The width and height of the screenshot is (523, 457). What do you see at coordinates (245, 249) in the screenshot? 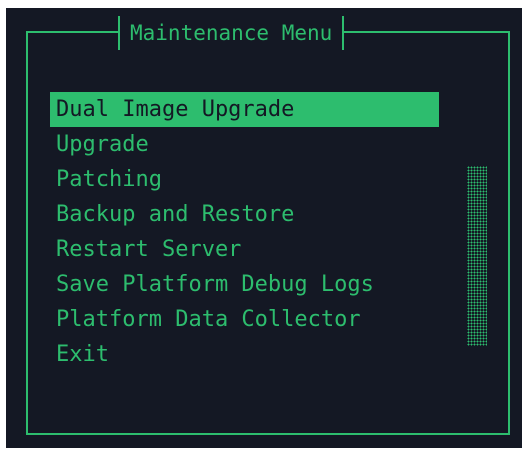
I see `menu-item-restart-server: Restart Server` at bounding box center [245, 249].